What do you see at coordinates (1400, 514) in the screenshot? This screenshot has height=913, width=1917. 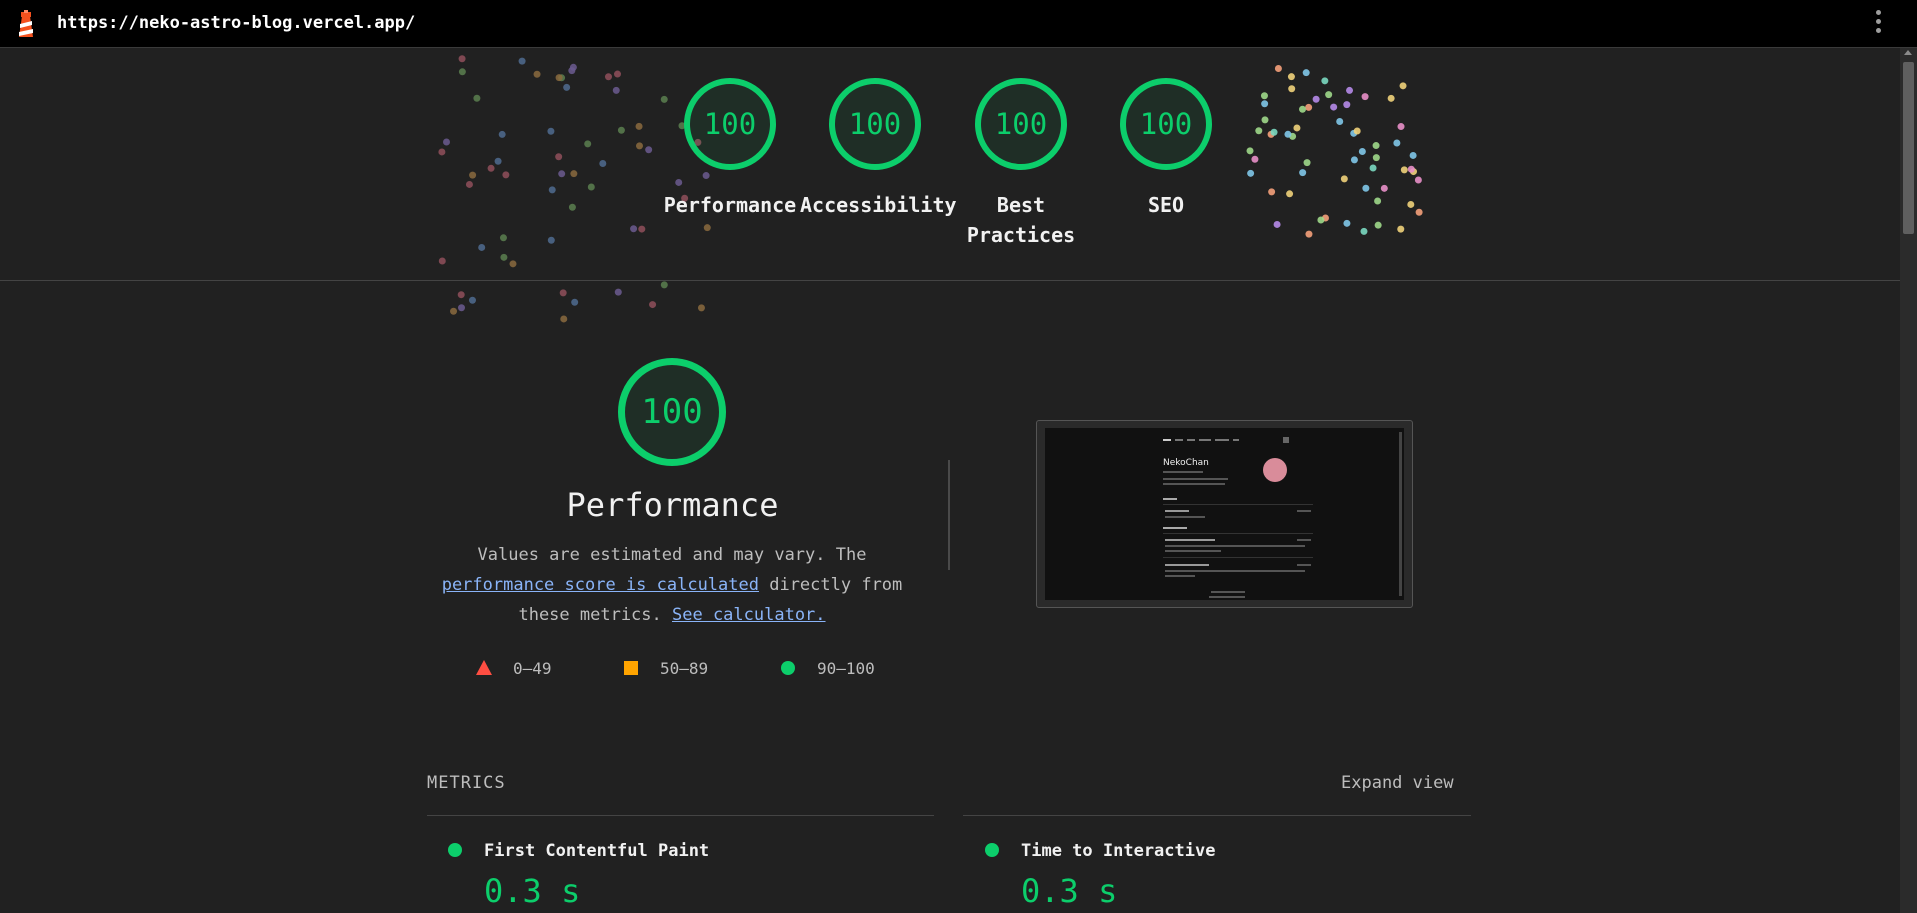 I see `thumb-scrollbar` at bounding box center [1400, 514].